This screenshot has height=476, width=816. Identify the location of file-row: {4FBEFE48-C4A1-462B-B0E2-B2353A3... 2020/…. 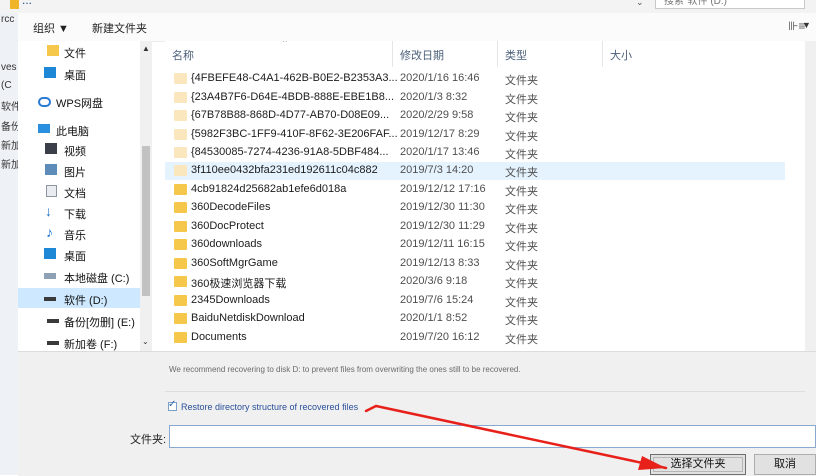
(475, 79).